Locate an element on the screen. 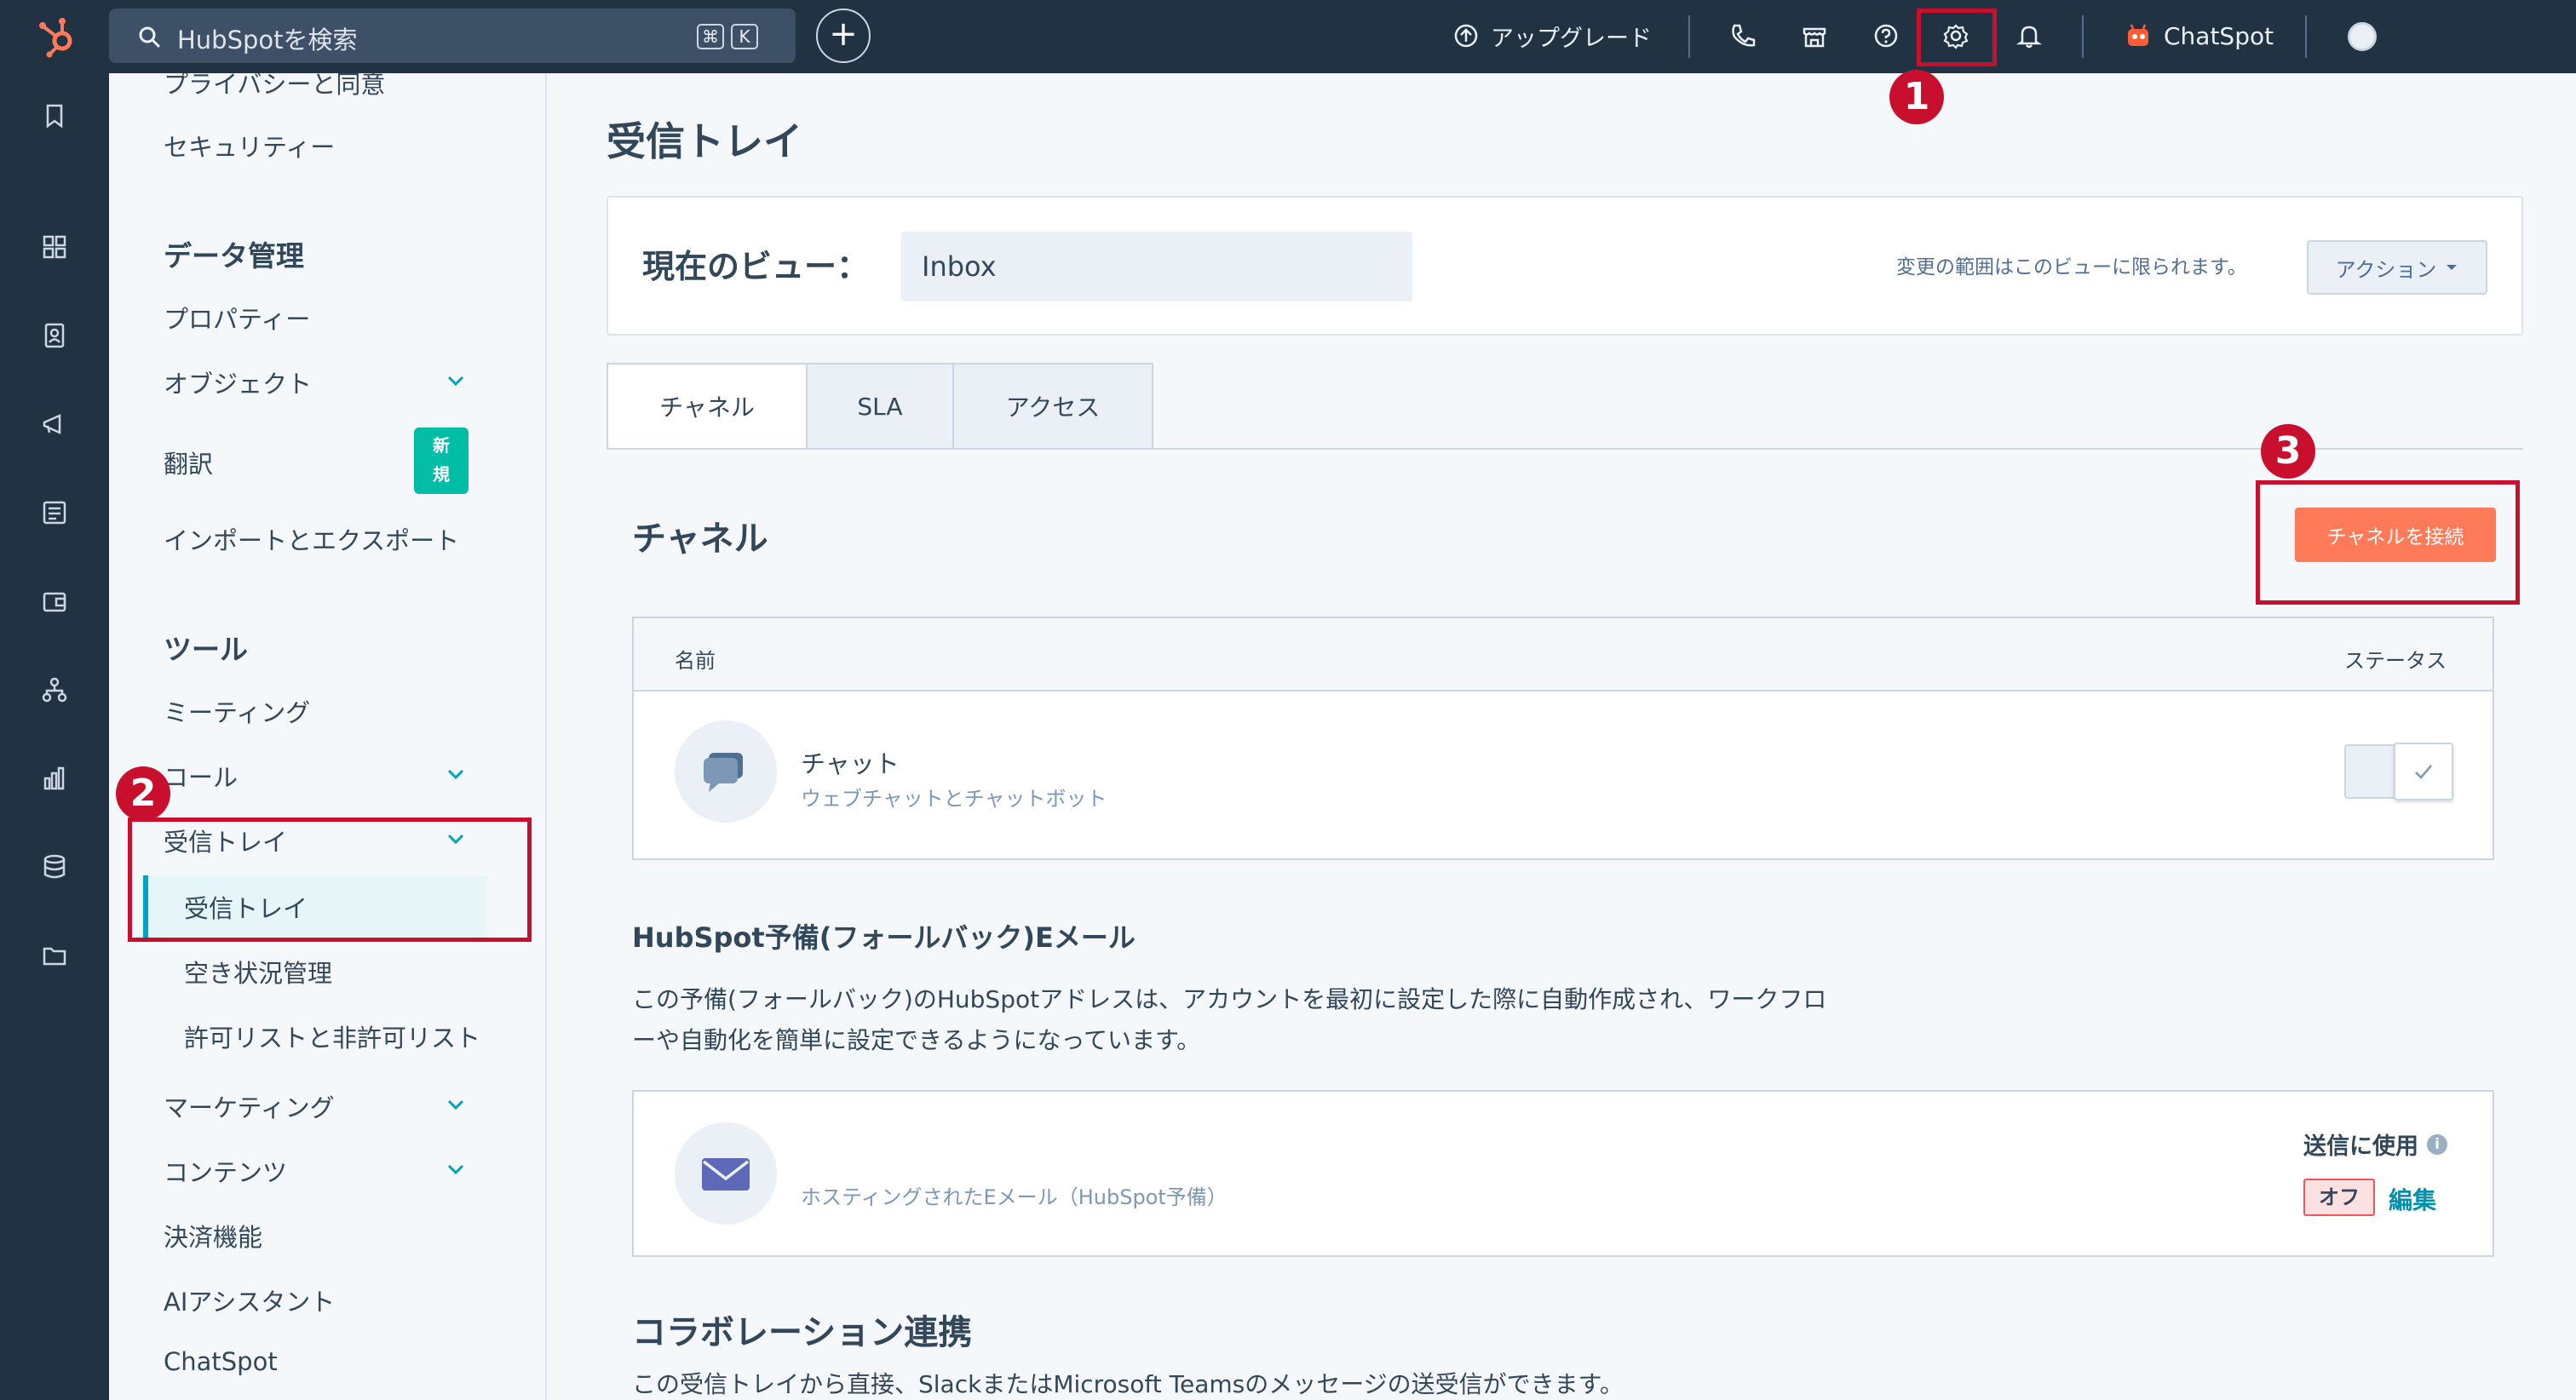  chat-bubble-icon is located at coordinates (724, 772).